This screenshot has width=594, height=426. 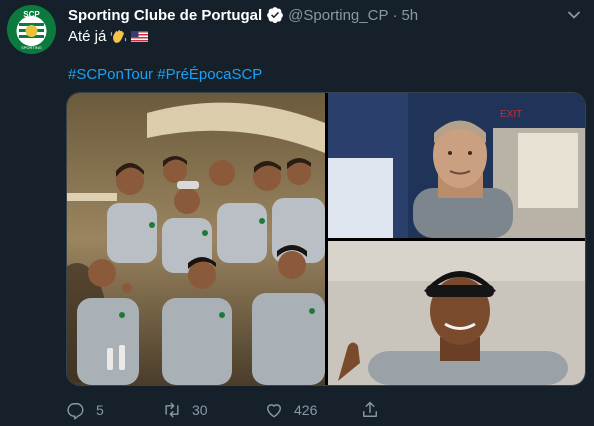 What do you see at coordinates (456, 313) in the screenshot?
I see `player-closeup-bottom-photo` at bounding box center [456, 313].